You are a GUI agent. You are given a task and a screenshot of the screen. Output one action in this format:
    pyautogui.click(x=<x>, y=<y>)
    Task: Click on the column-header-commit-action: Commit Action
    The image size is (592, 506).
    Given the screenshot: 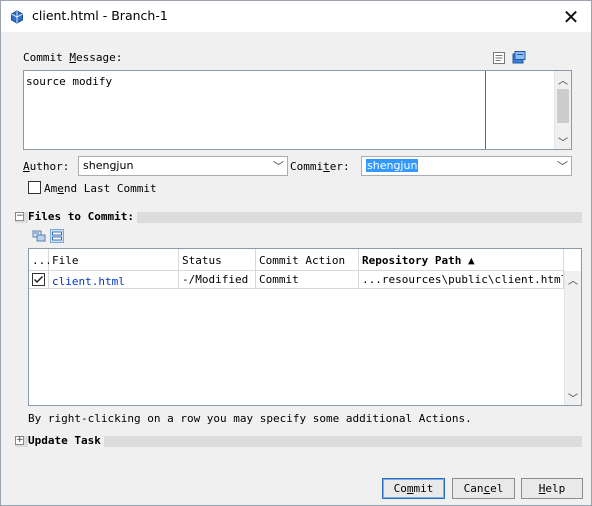 What is the action you would take?
    pyautogui.click(x=307, y=260)
    